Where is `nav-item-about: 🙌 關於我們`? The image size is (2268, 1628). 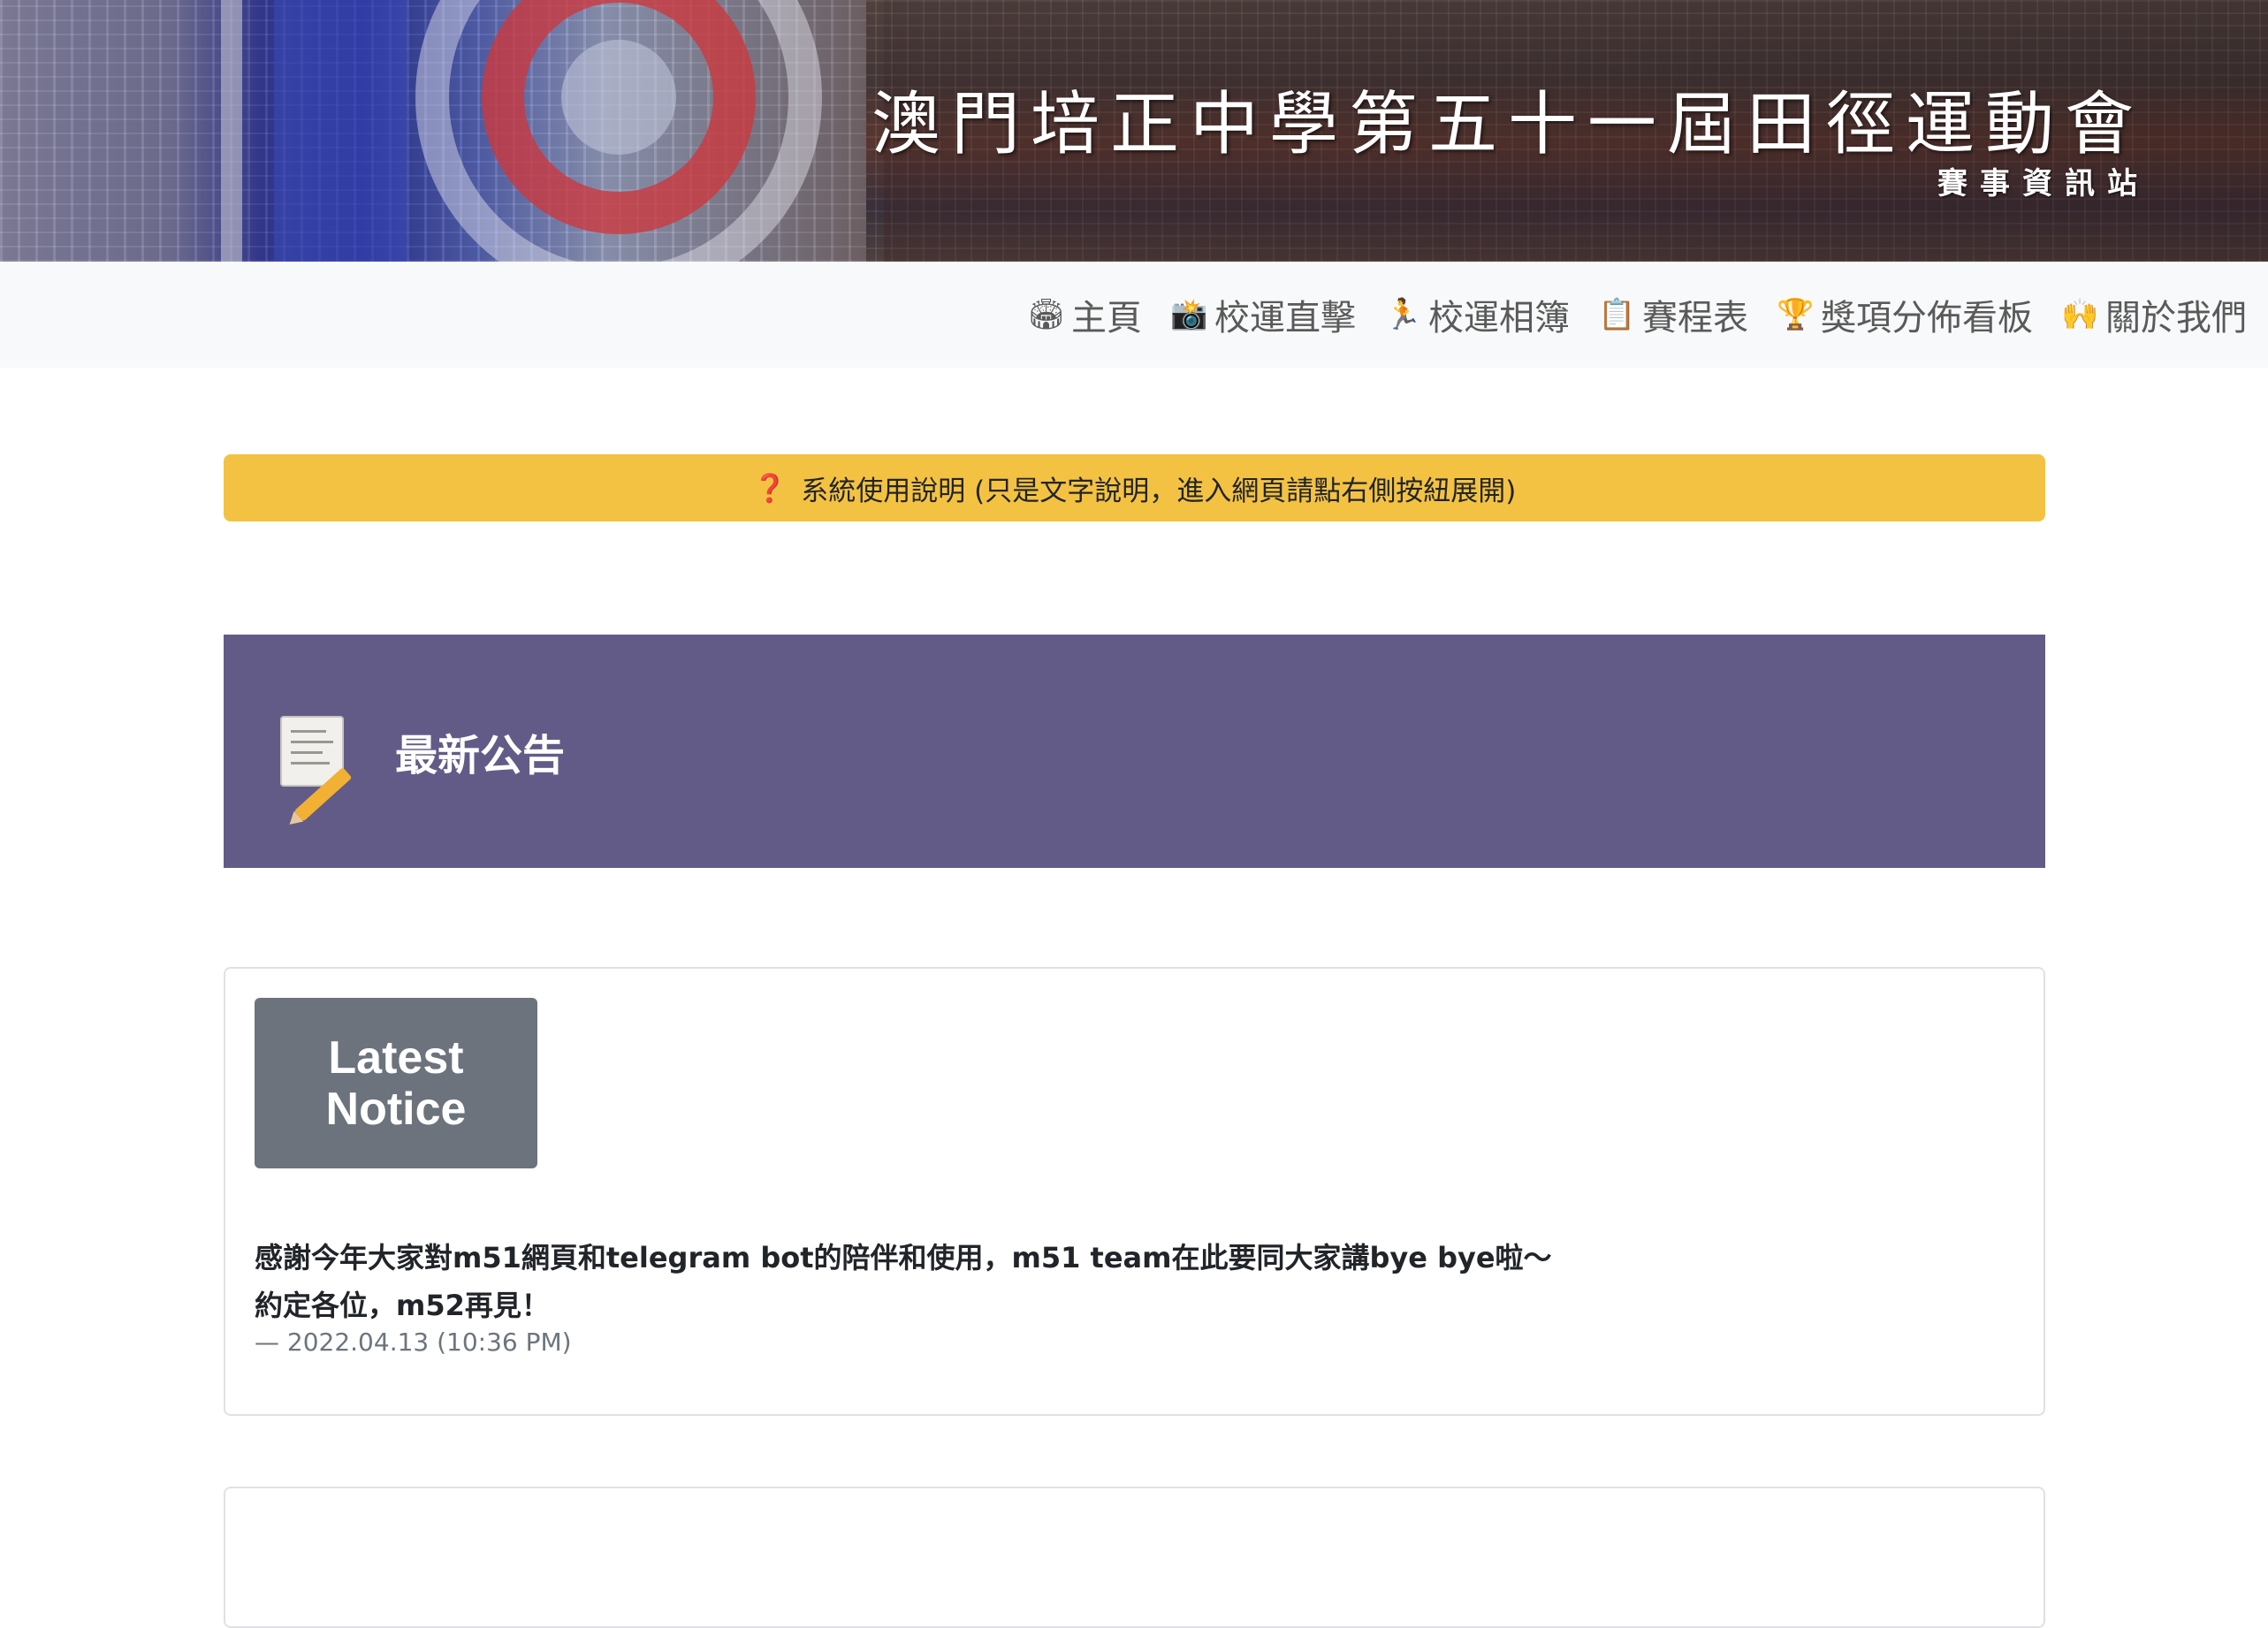
nav-item-about: 🙌 關於我們 is located at coordinates (2154, 314).